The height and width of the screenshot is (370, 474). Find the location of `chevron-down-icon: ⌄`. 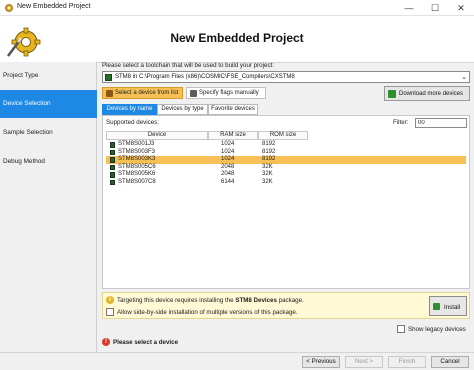

chevron-down-icon: ⌄ is located at coordinates (464, 77).